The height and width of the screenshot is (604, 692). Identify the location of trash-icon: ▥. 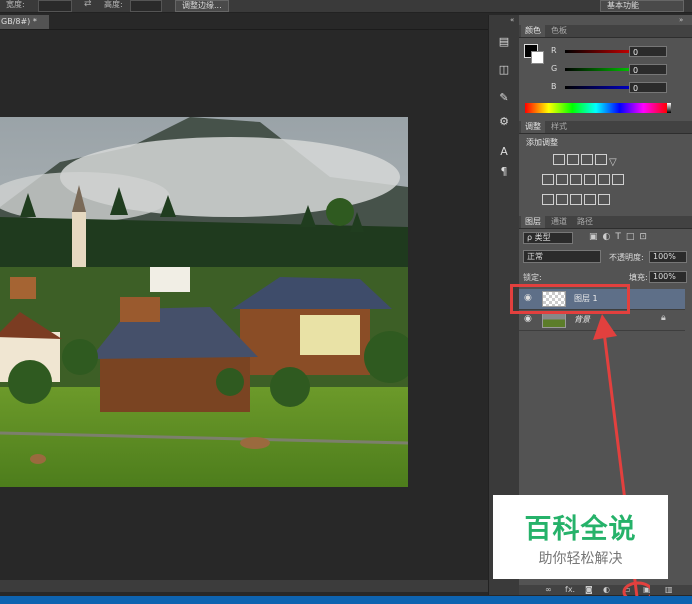
(669, 590).